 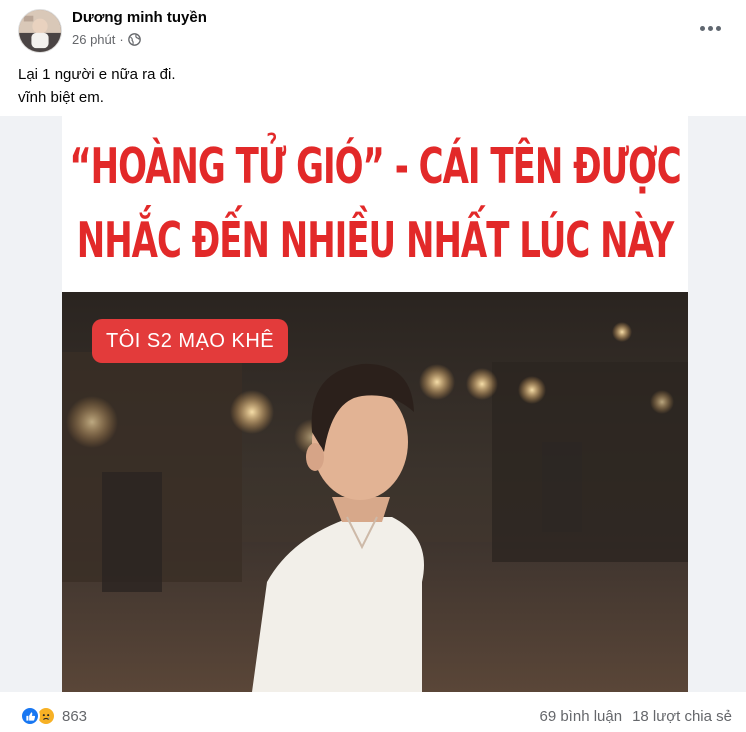 I want to click on post-meta: 26 phút ·, so click(x=106, y=39).